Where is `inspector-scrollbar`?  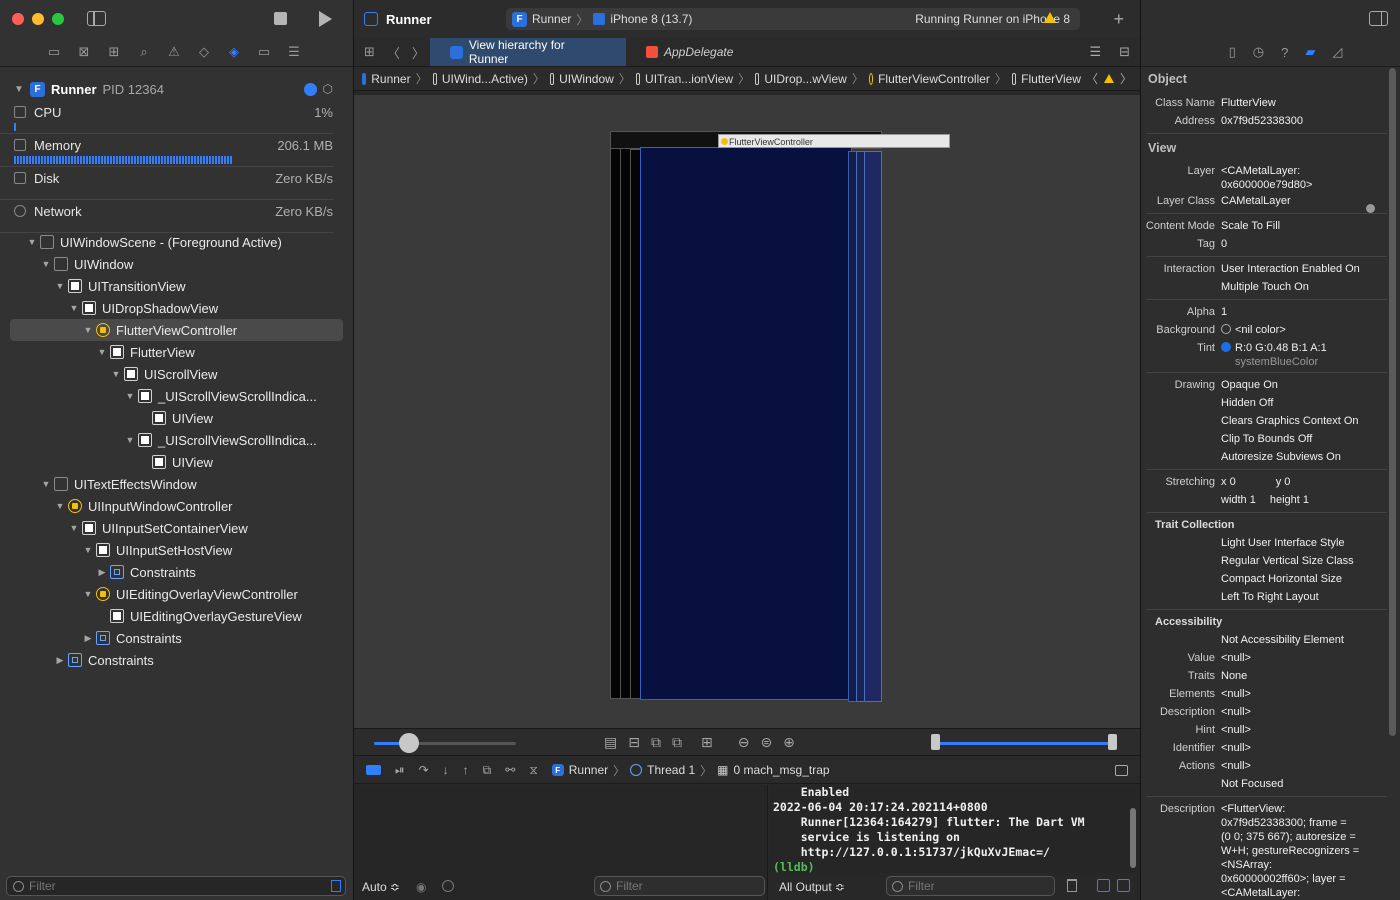 inspector-scrollbar is located at coordinates (1392, 402).